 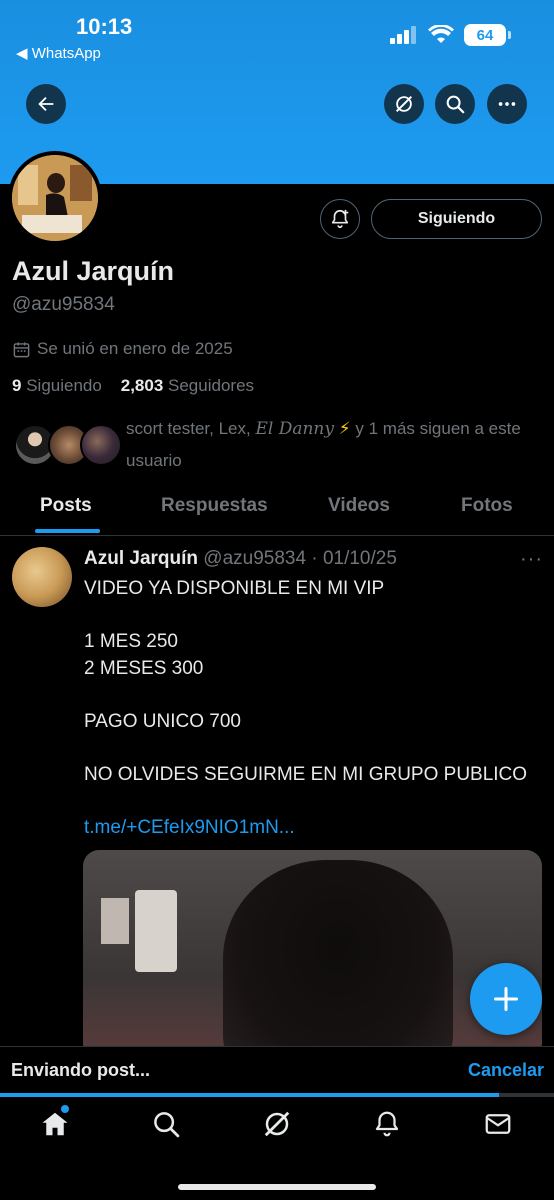 I want to click on active-tab-indicator, so click(x=67, y=531).